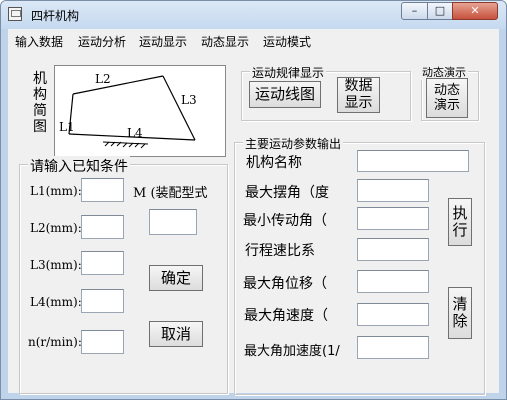 The height and width of the screenshot is (400, 507). I want to click on cancel-button: 取消, so click(176, 334).